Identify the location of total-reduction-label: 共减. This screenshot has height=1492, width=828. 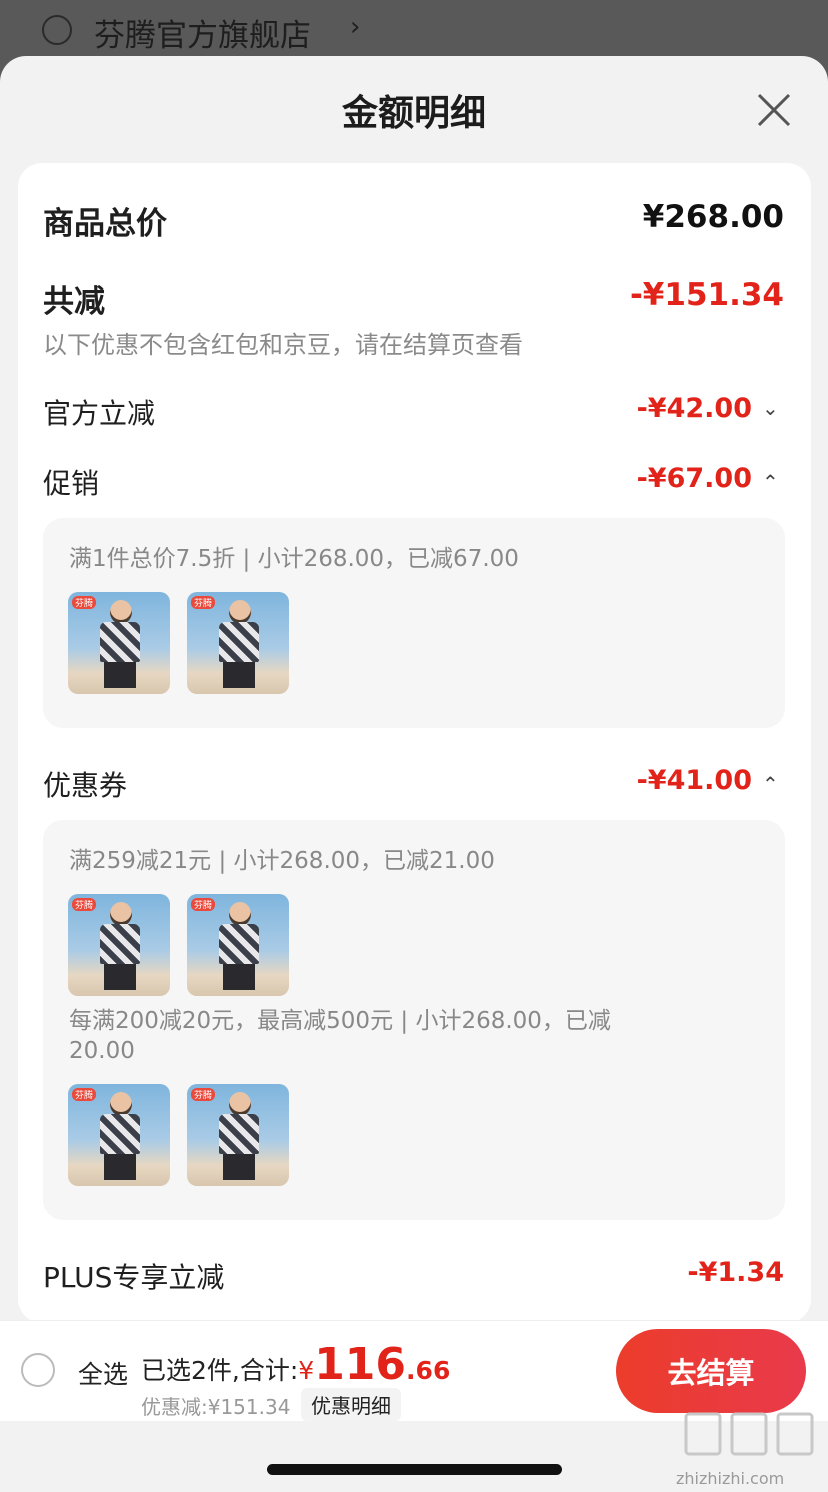
(74, 302).